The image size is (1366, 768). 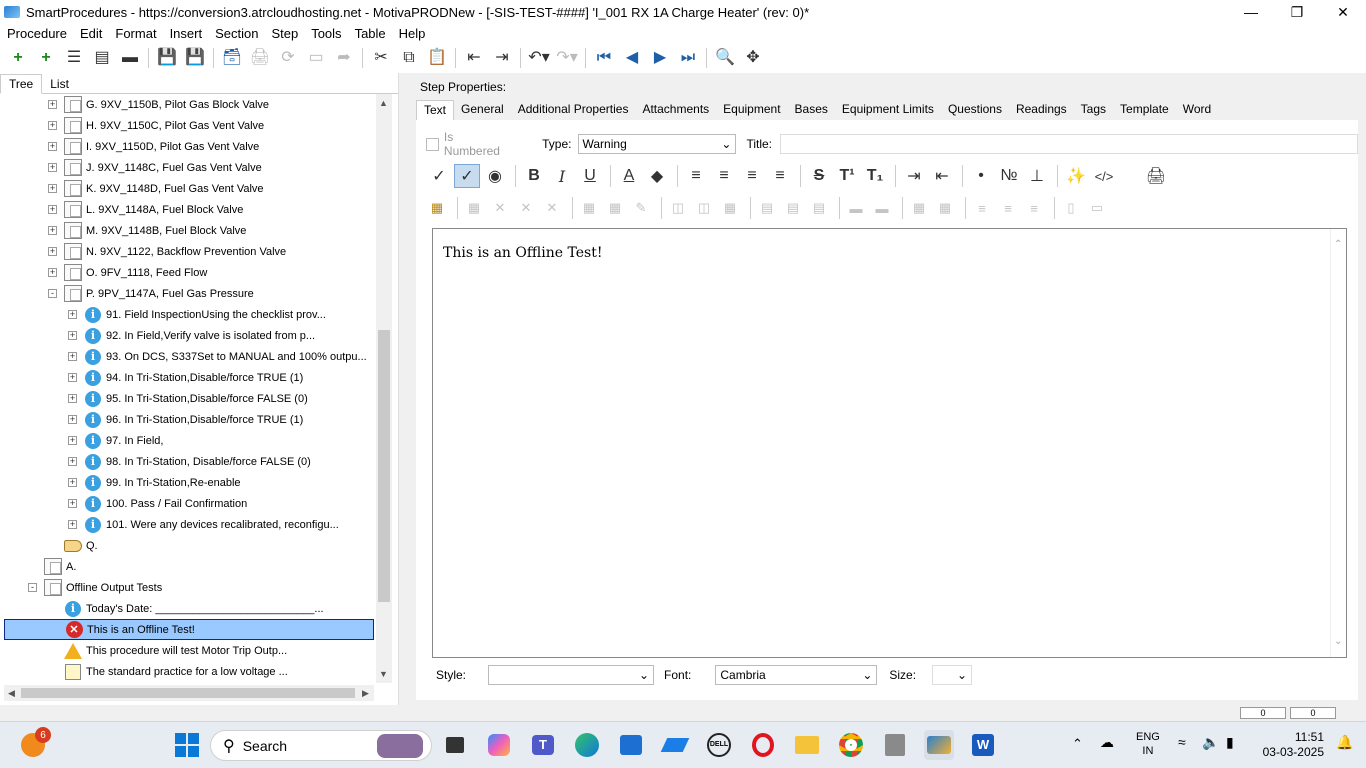 What do you see at coordinates (1009, 176) in the screenshot?
I see `numbered-list-icon: №` at bounding box center [1009, 176].